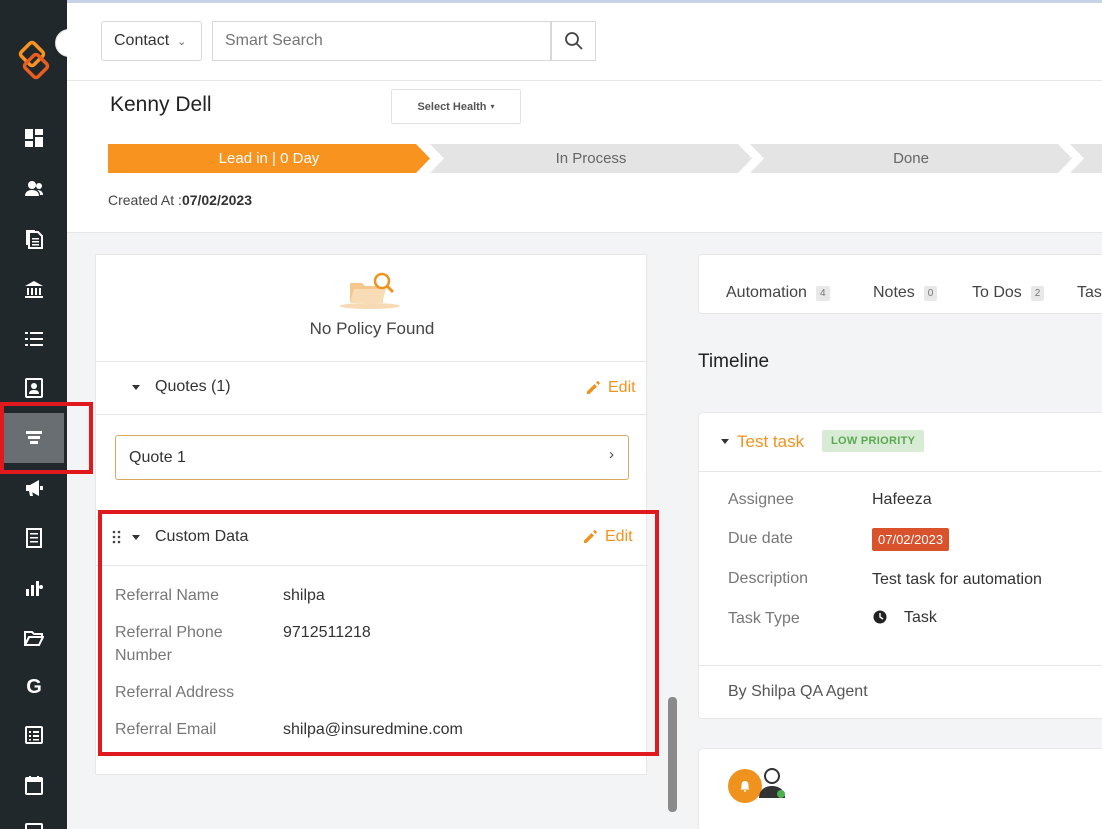  What do you see at coordinates (880, 617) in the screenshot?
I see `clock-icon` at bounding box center [880, 617].